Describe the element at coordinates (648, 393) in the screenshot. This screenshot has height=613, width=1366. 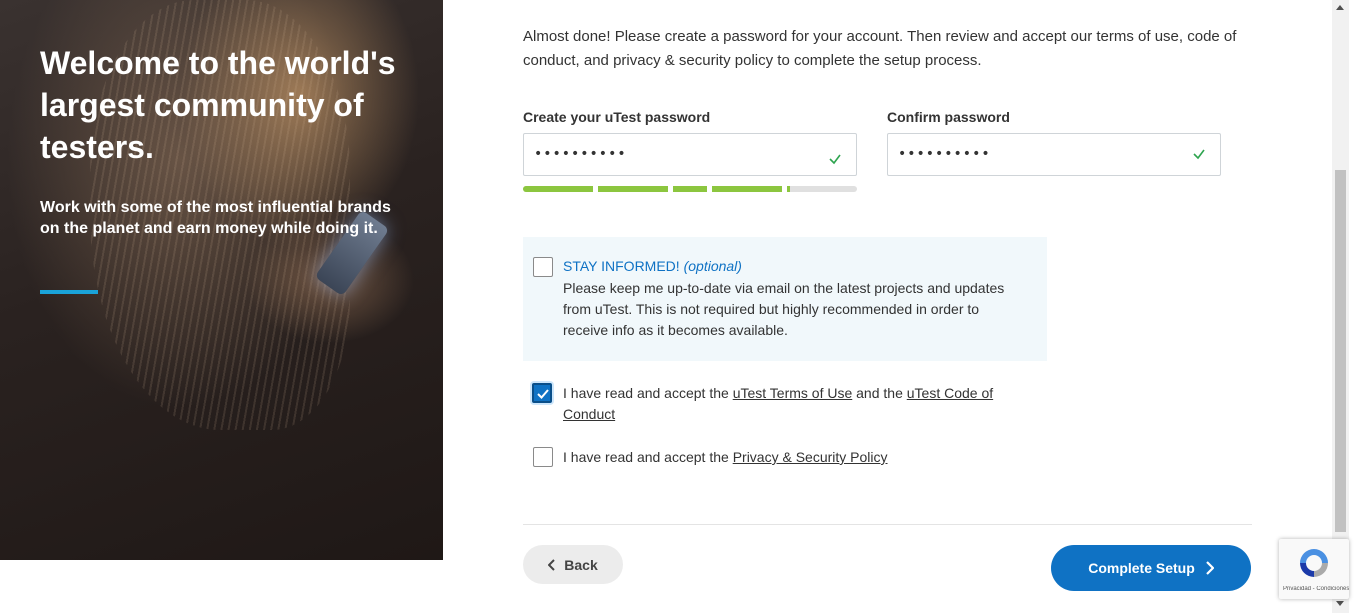
I see `terms-prefix: I have read and accept the` at that location.